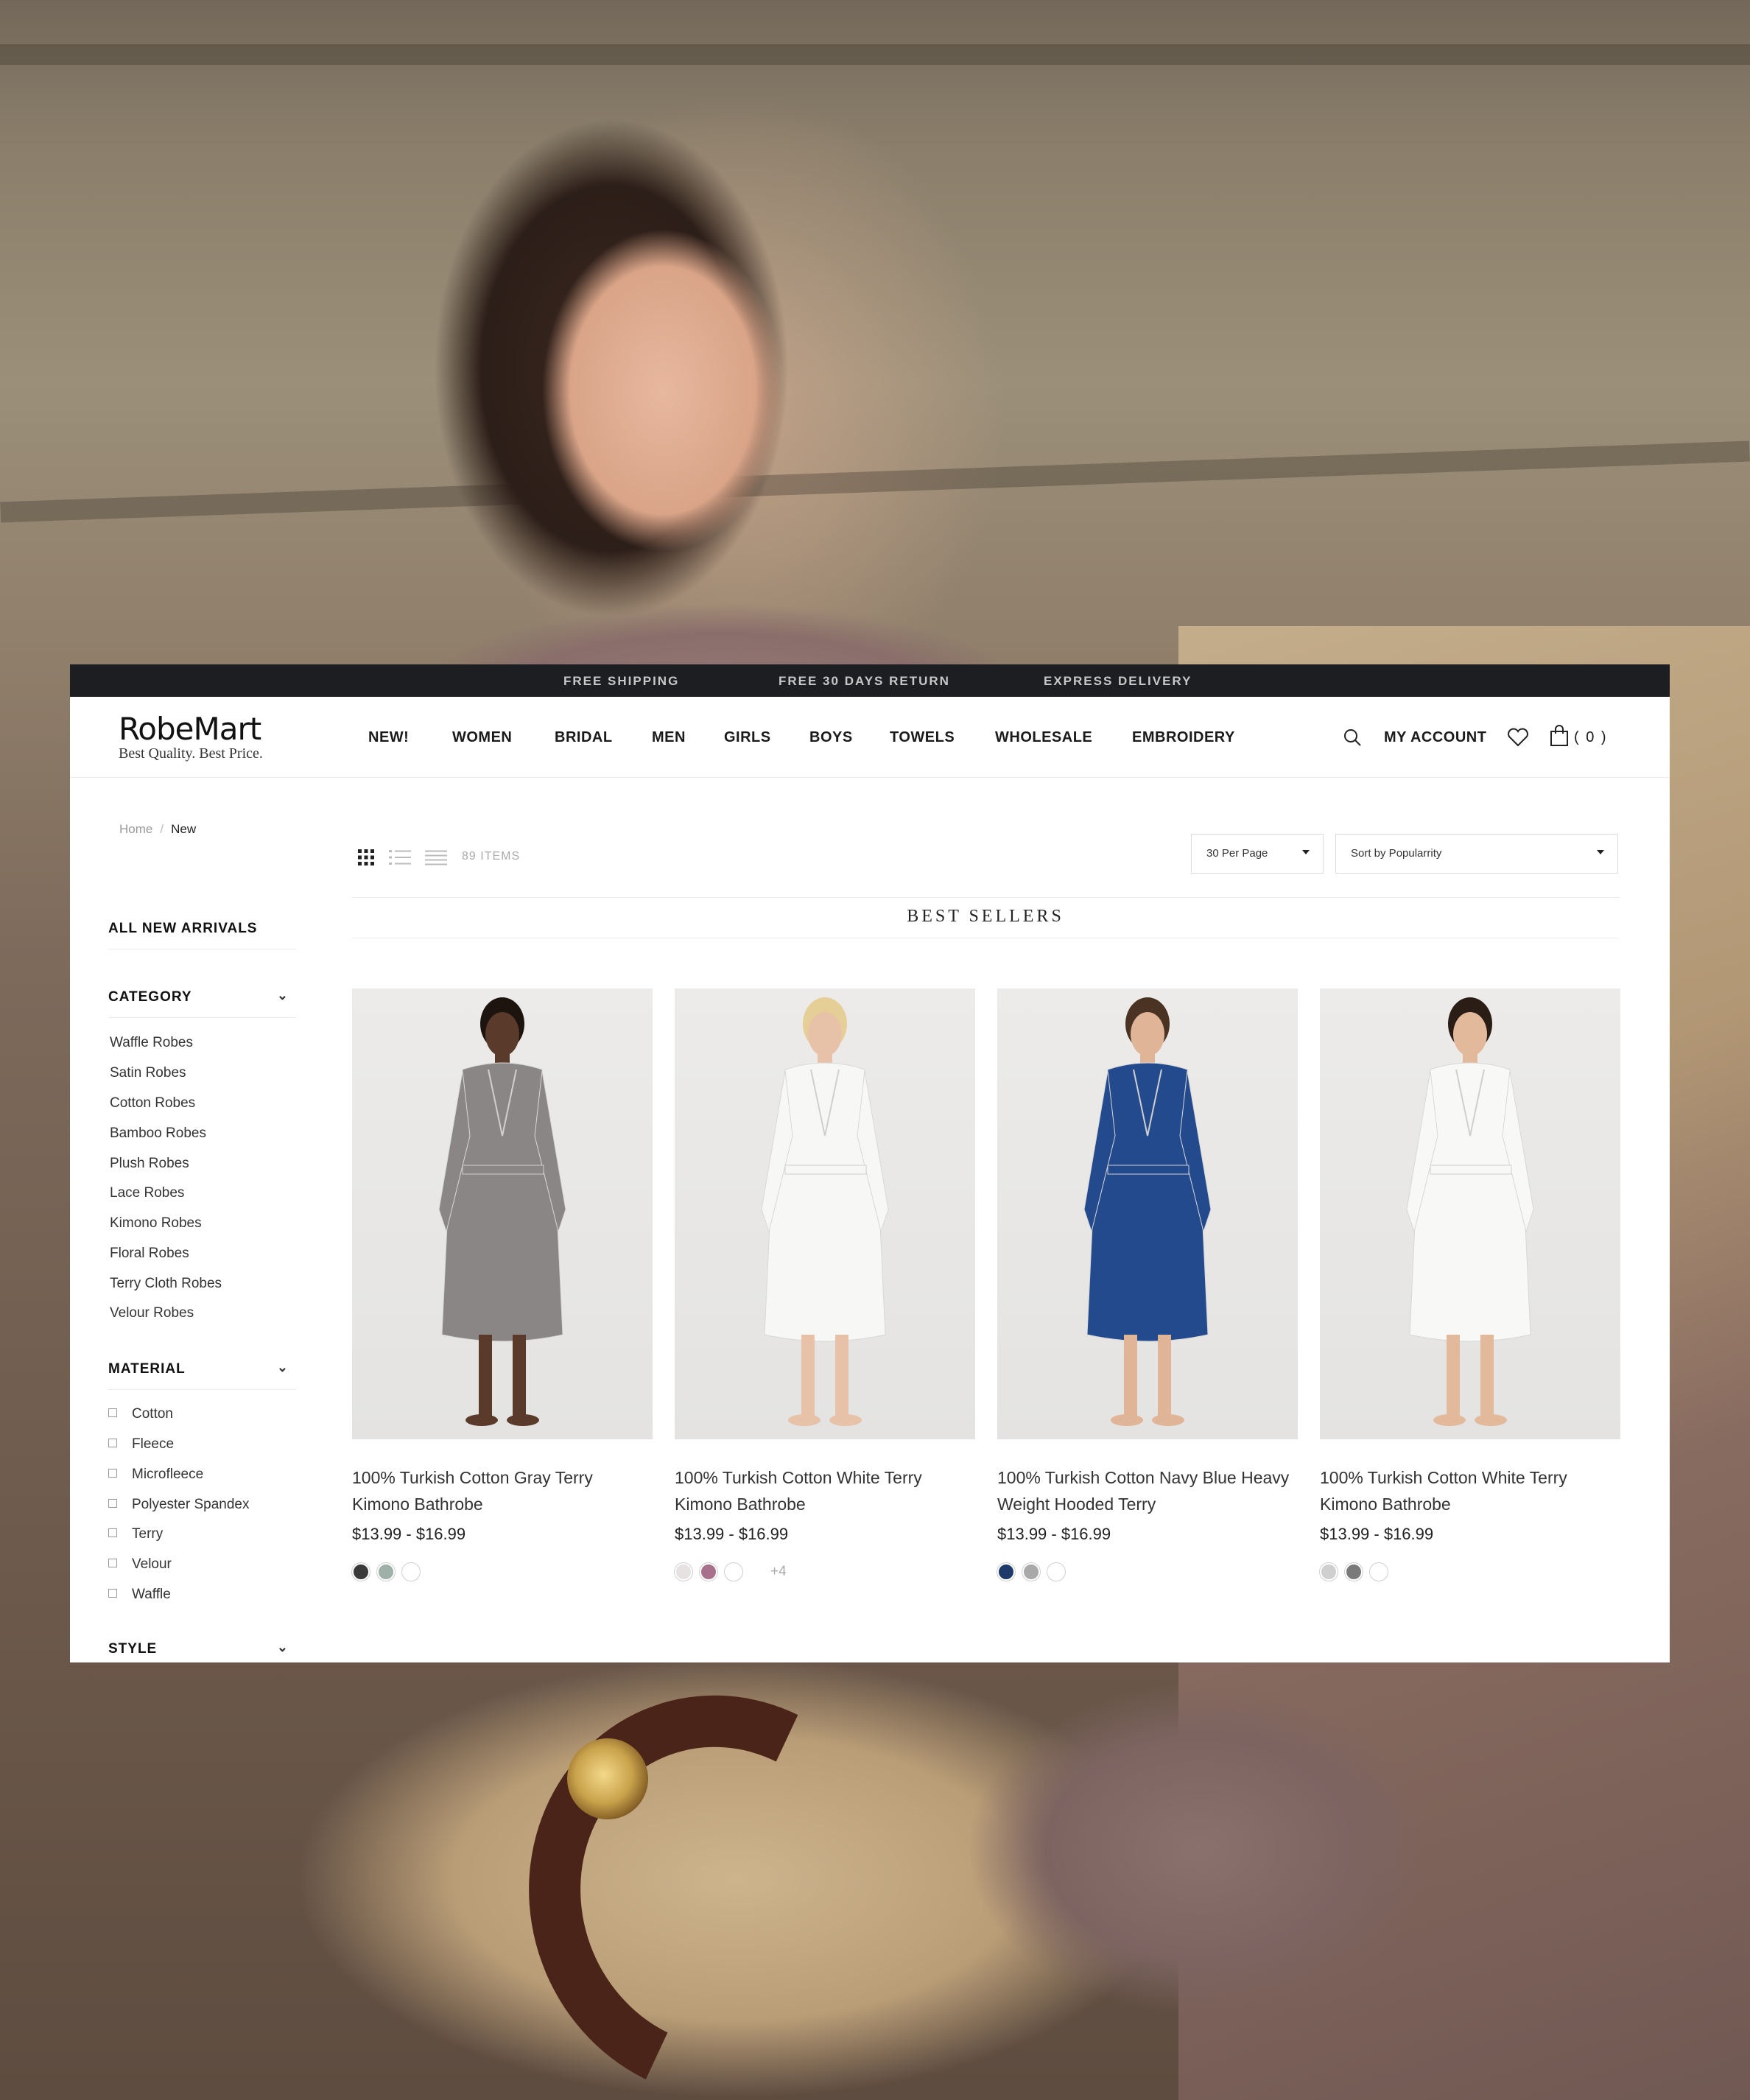  I want to click on material-filter-toggle: MATERIAL ⌄, so click(202, 1375).